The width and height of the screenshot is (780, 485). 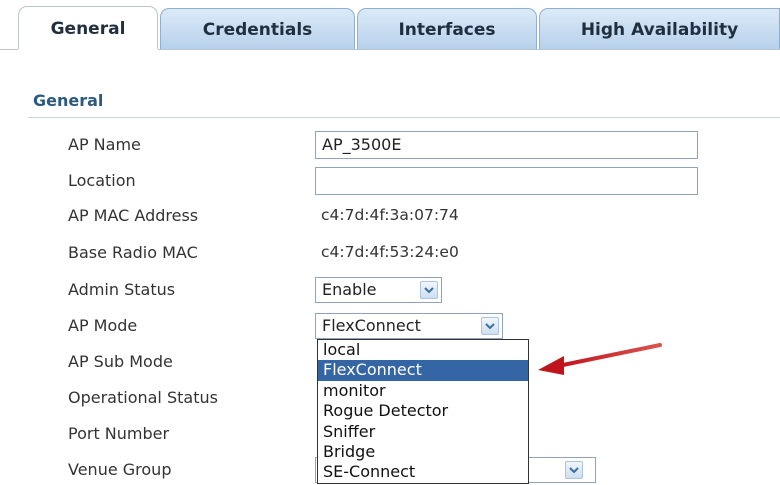 I want to click on ap-mode-option: Rogue Detector, so click(x=423, y=411).